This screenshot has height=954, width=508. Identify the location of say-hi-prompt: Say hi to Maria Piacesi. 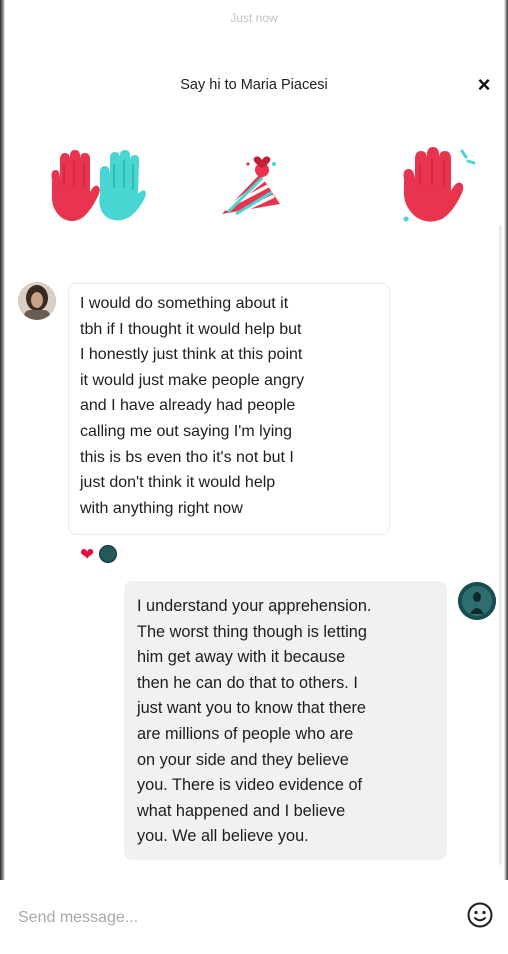
(254, 85).